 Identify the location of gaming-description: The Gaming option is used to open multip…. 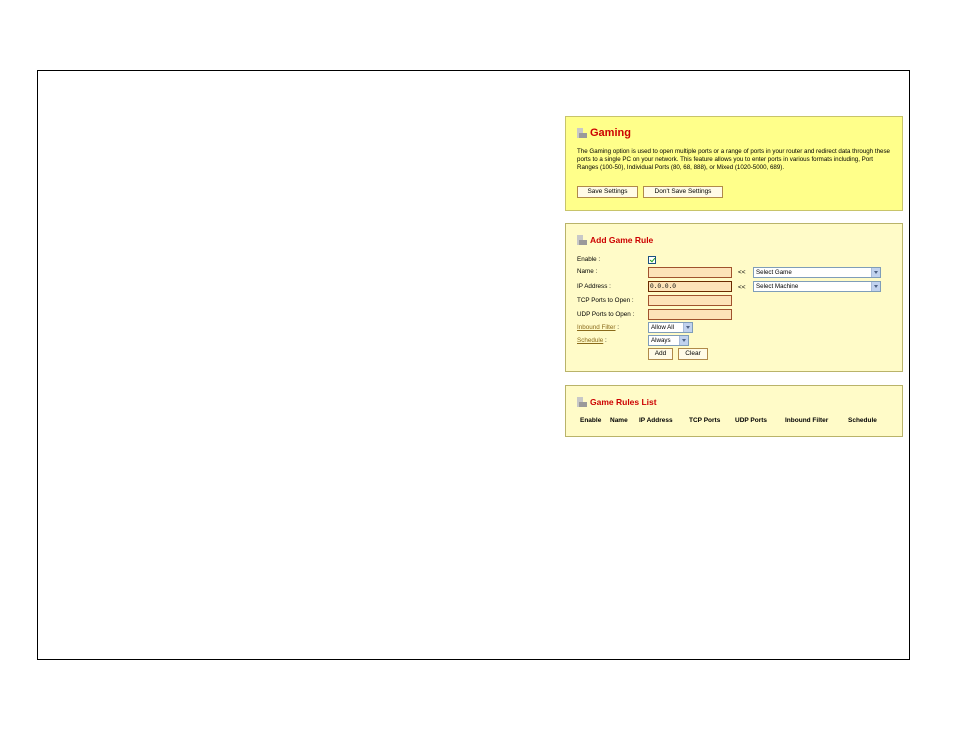
(733, 160).